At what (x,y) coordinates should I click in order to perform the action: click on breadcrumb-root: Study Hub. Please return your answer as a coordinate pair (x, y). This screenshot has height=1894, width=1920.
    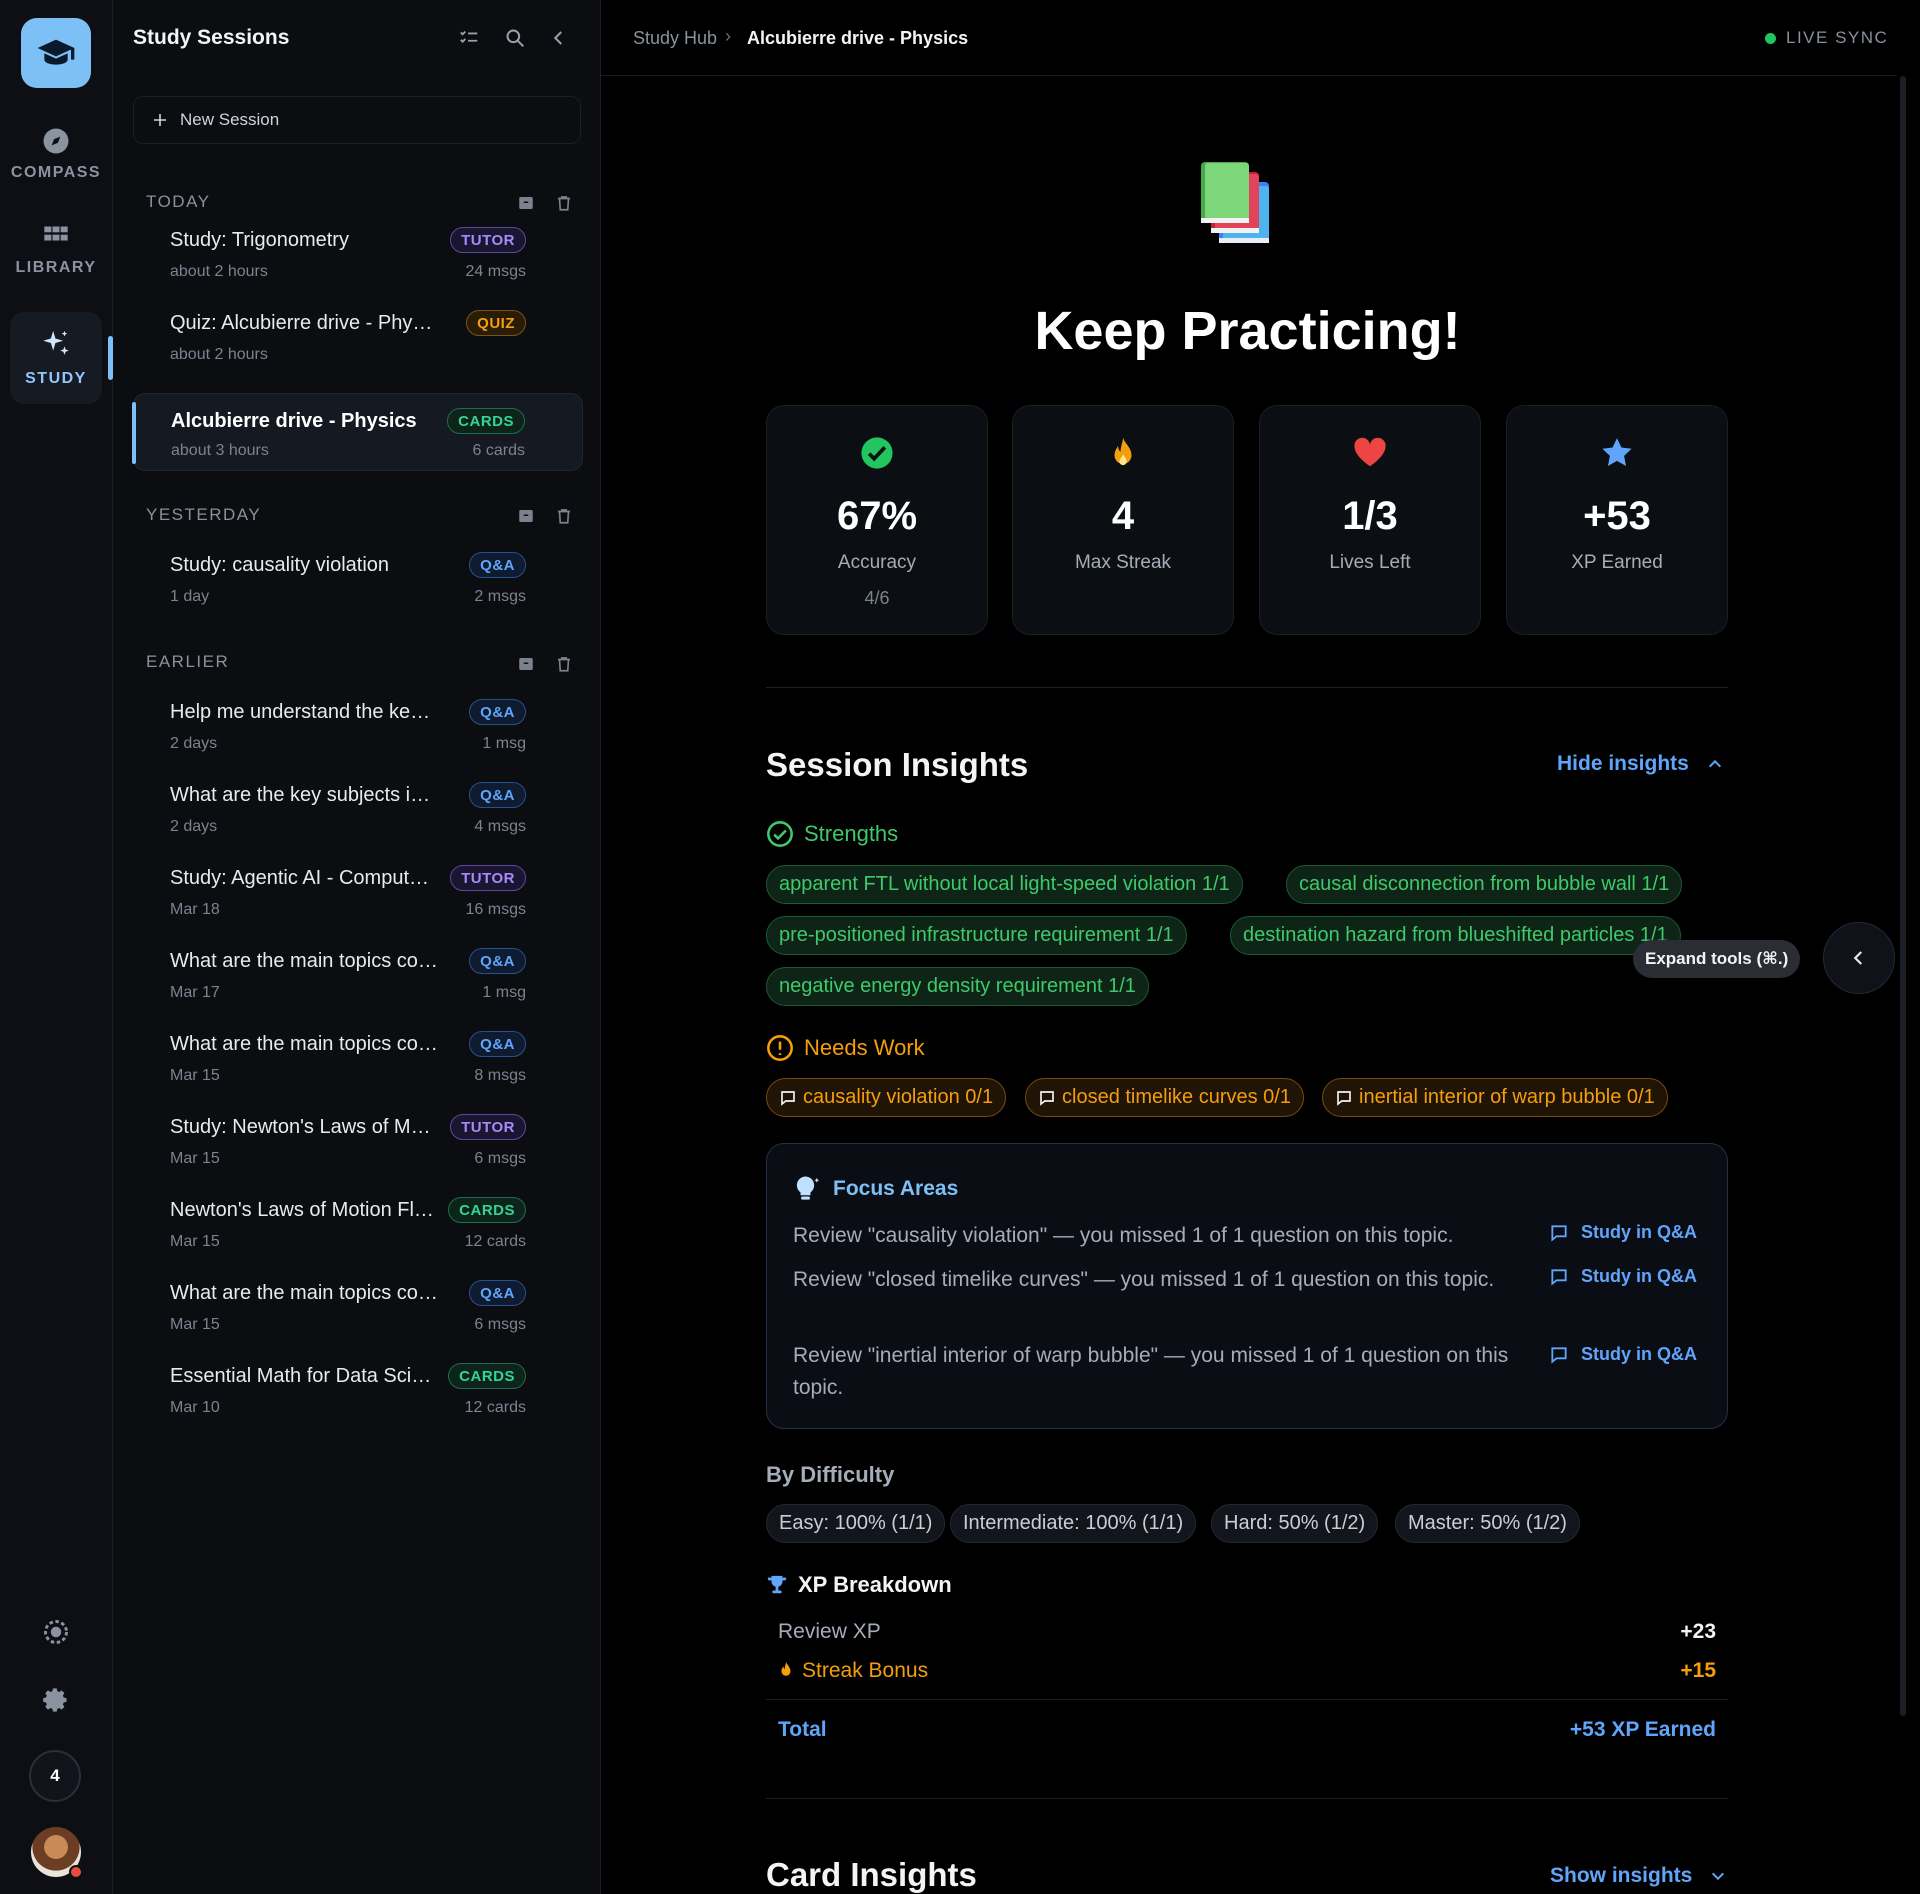
    Looking at the image, I should click on (675, 38).